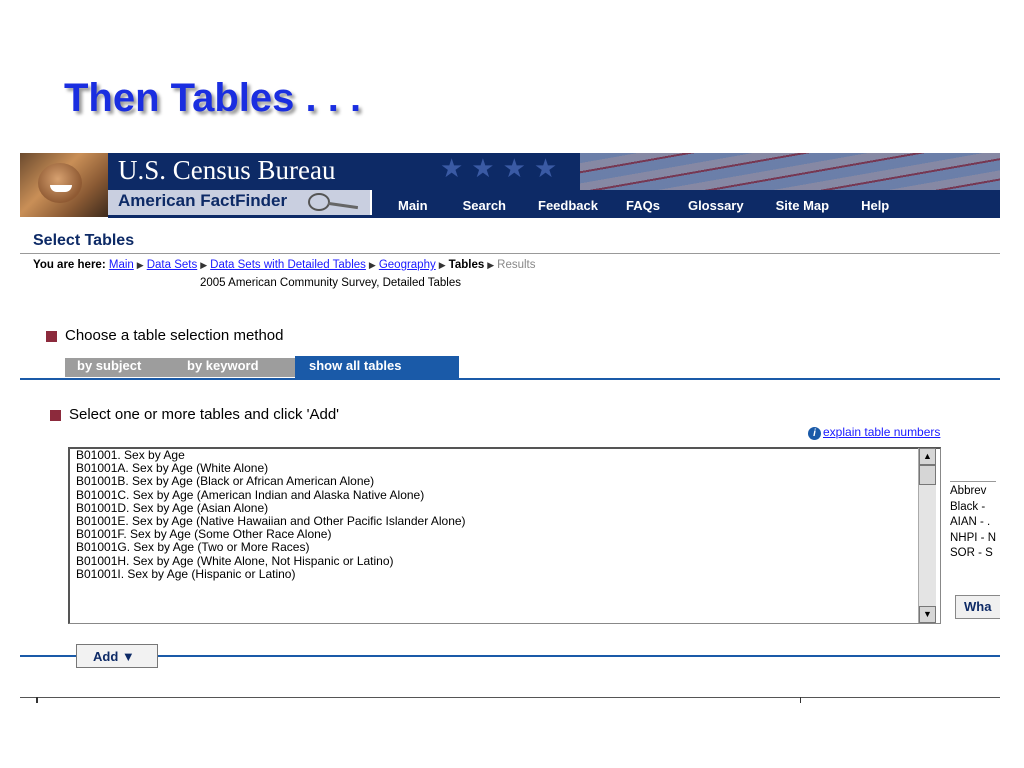 The height and width of the screenshot is (768, 1024). Describe the element at coordinates (213, 98) in the screenshot. I see `slide-title: Then Tables . . .` at that location.